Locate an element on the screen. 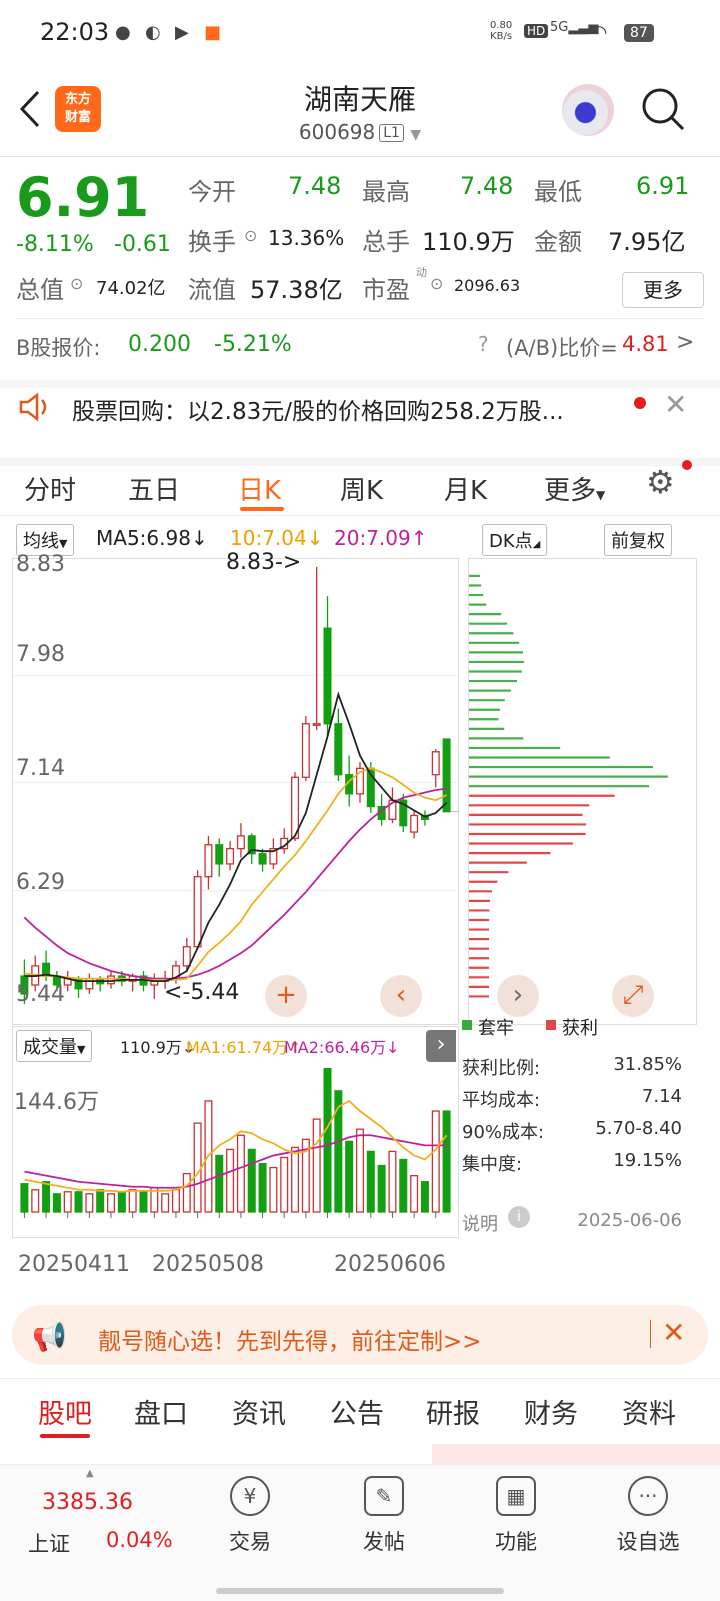 Image resolution: width=720 pixels, height=1601 pixels. gear-icon: ⚙ is located at coordinates (660, 482).